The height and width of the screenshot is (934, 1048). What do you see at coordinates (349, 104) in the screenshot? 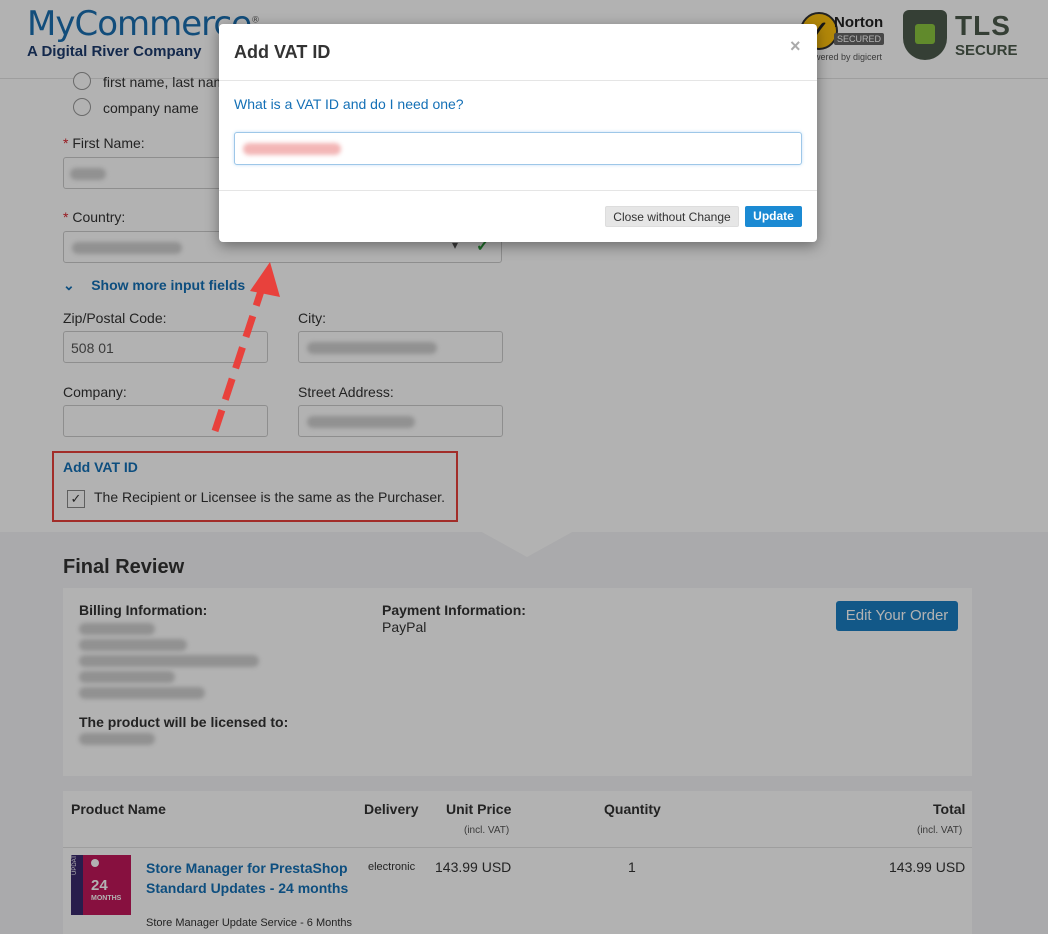
I see `vat-help-link: What is a VAT ID and do I need one?` at bounding box center [349, 104].